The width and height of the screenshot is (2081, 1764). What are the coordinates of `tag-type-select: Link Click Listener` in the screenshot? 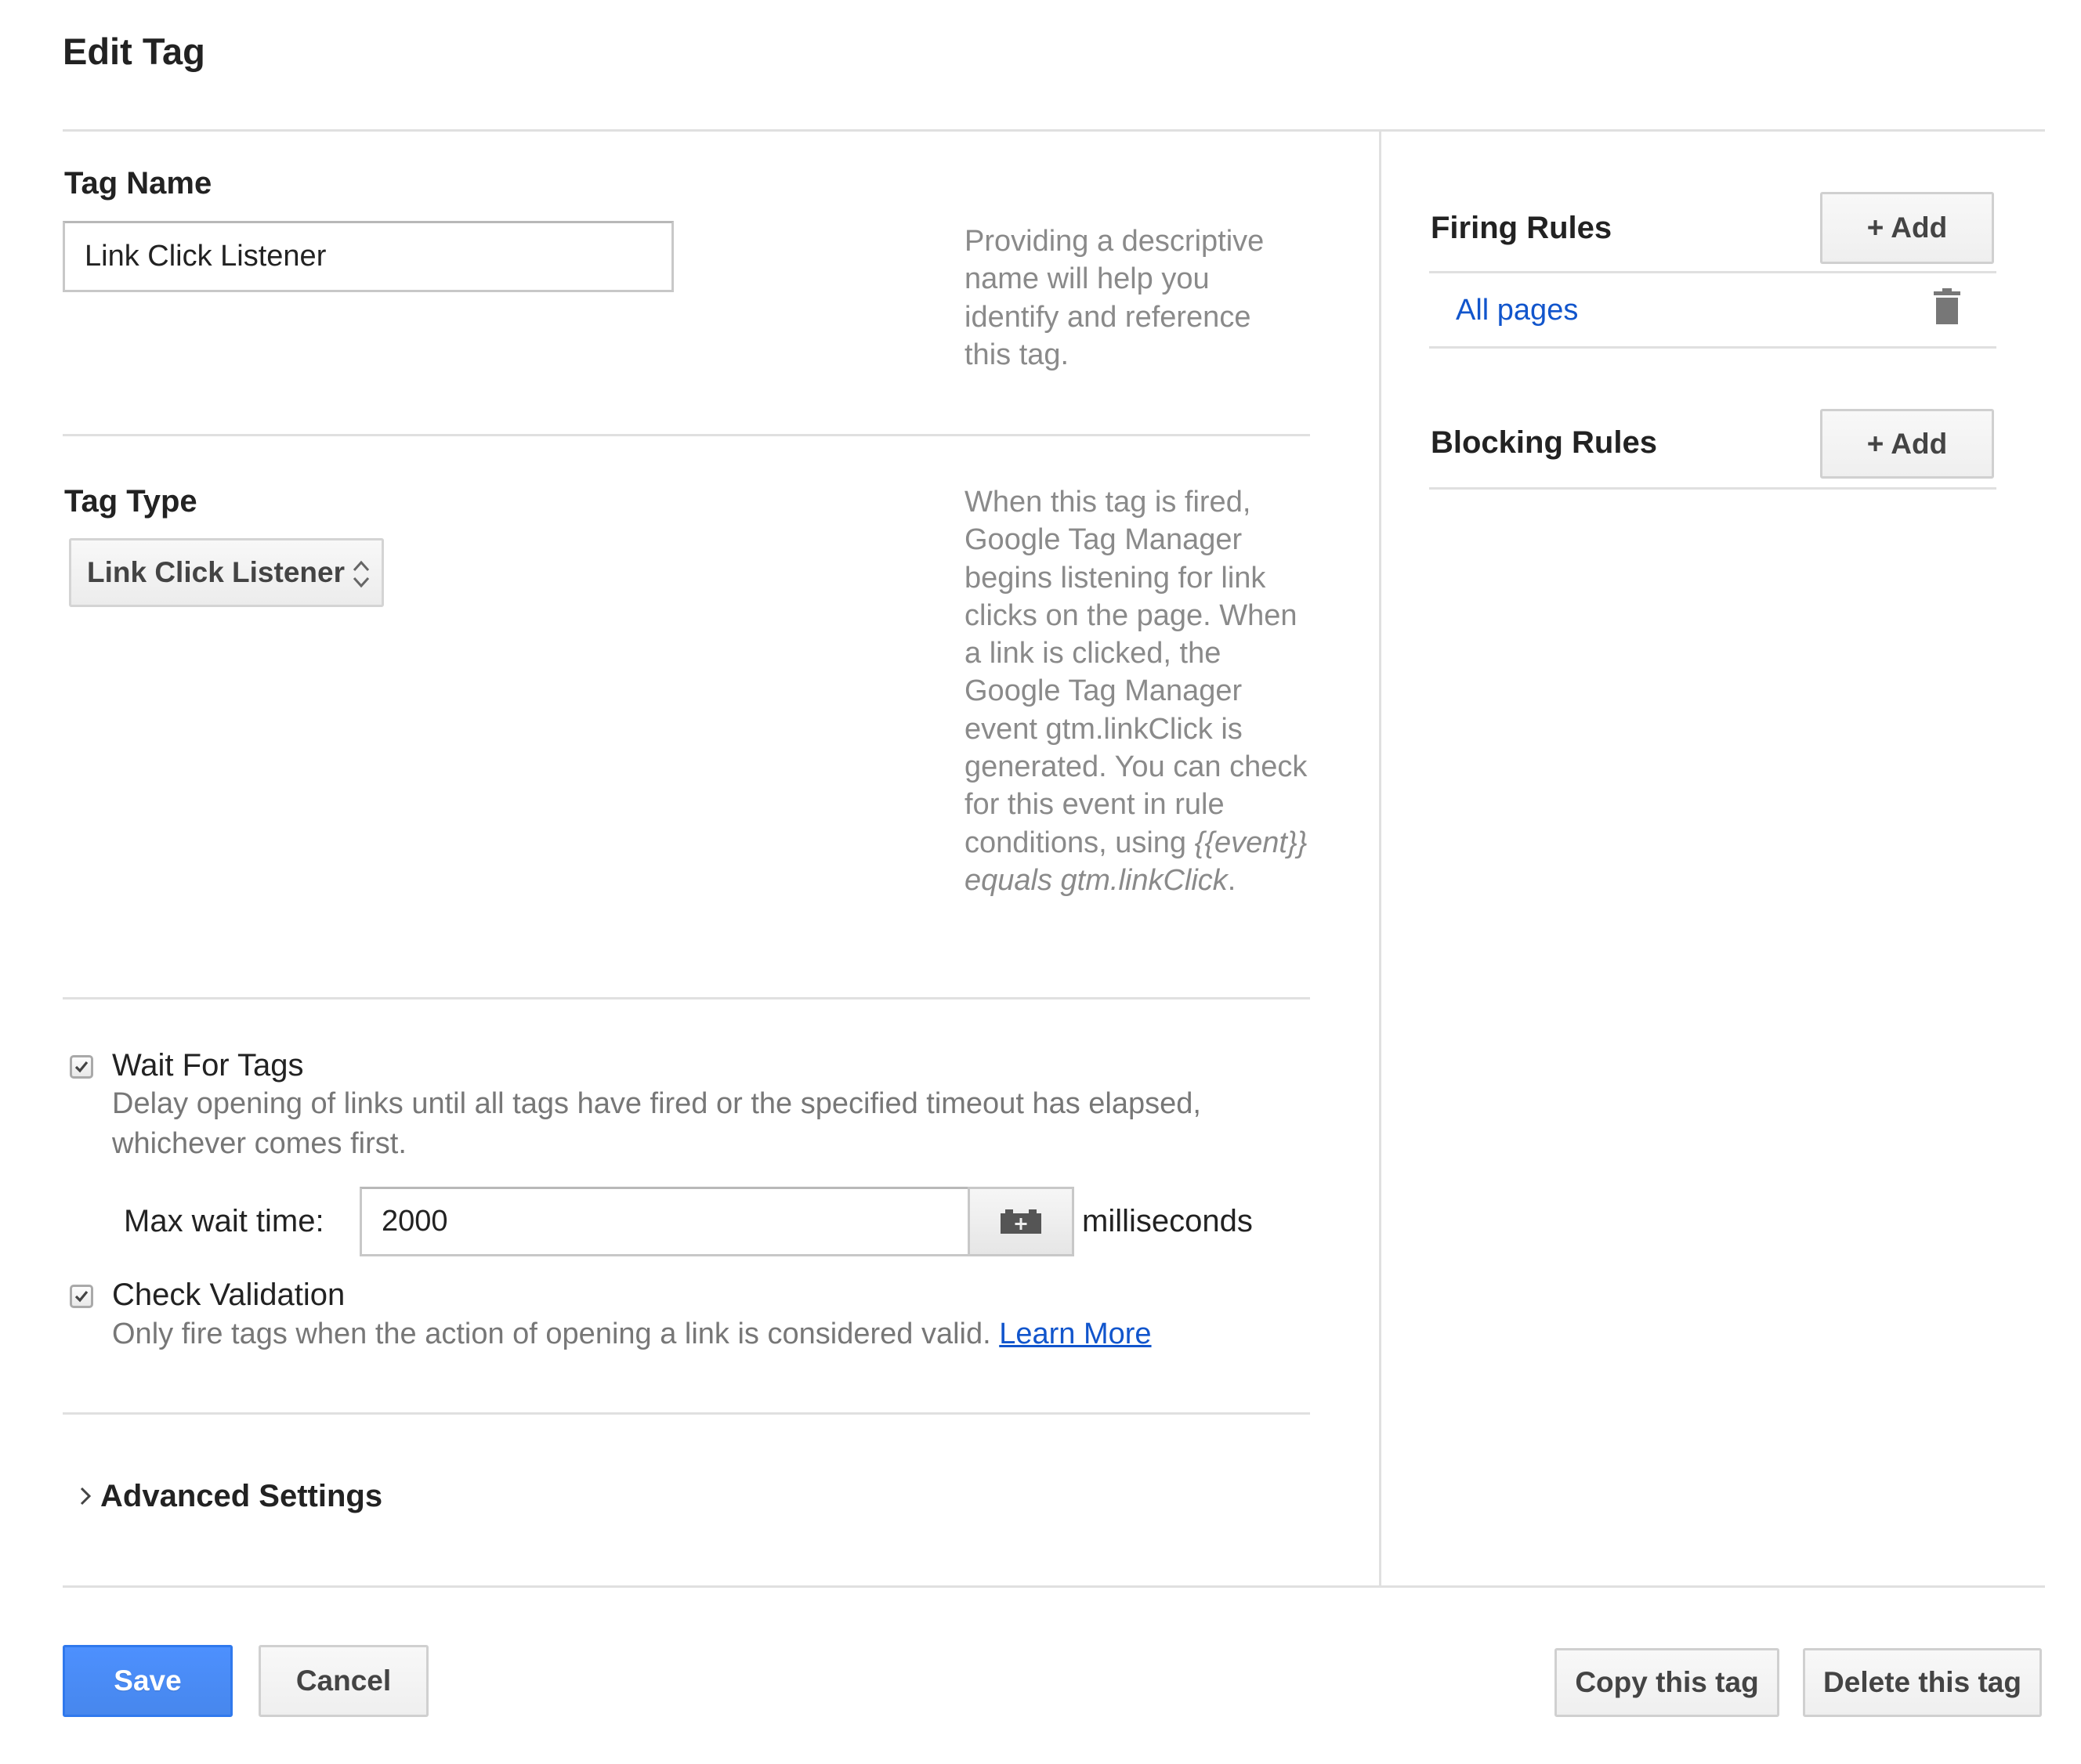 It's located at (226, 572).